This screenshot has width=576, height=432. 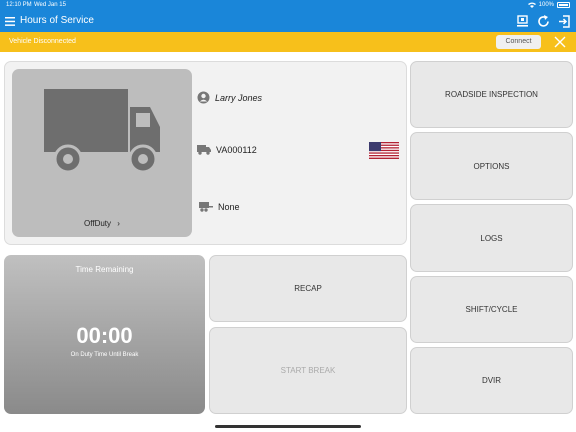 I want to click on close-icon, so click(x=560, y=42).